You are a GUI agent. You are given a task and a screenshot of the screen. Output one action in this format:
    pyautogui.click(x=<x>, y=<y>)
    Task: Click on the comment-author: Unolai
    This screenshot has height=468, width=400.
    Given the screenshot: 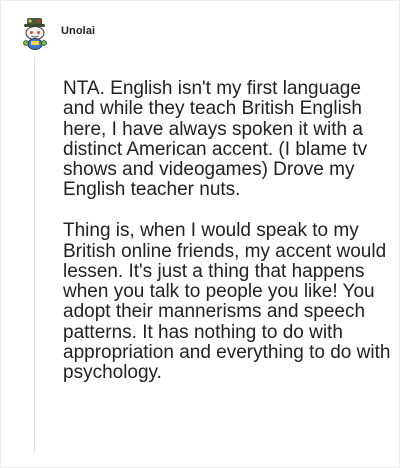 What is the action you would take?
    pyautogui.click(x=78, y=31)
    